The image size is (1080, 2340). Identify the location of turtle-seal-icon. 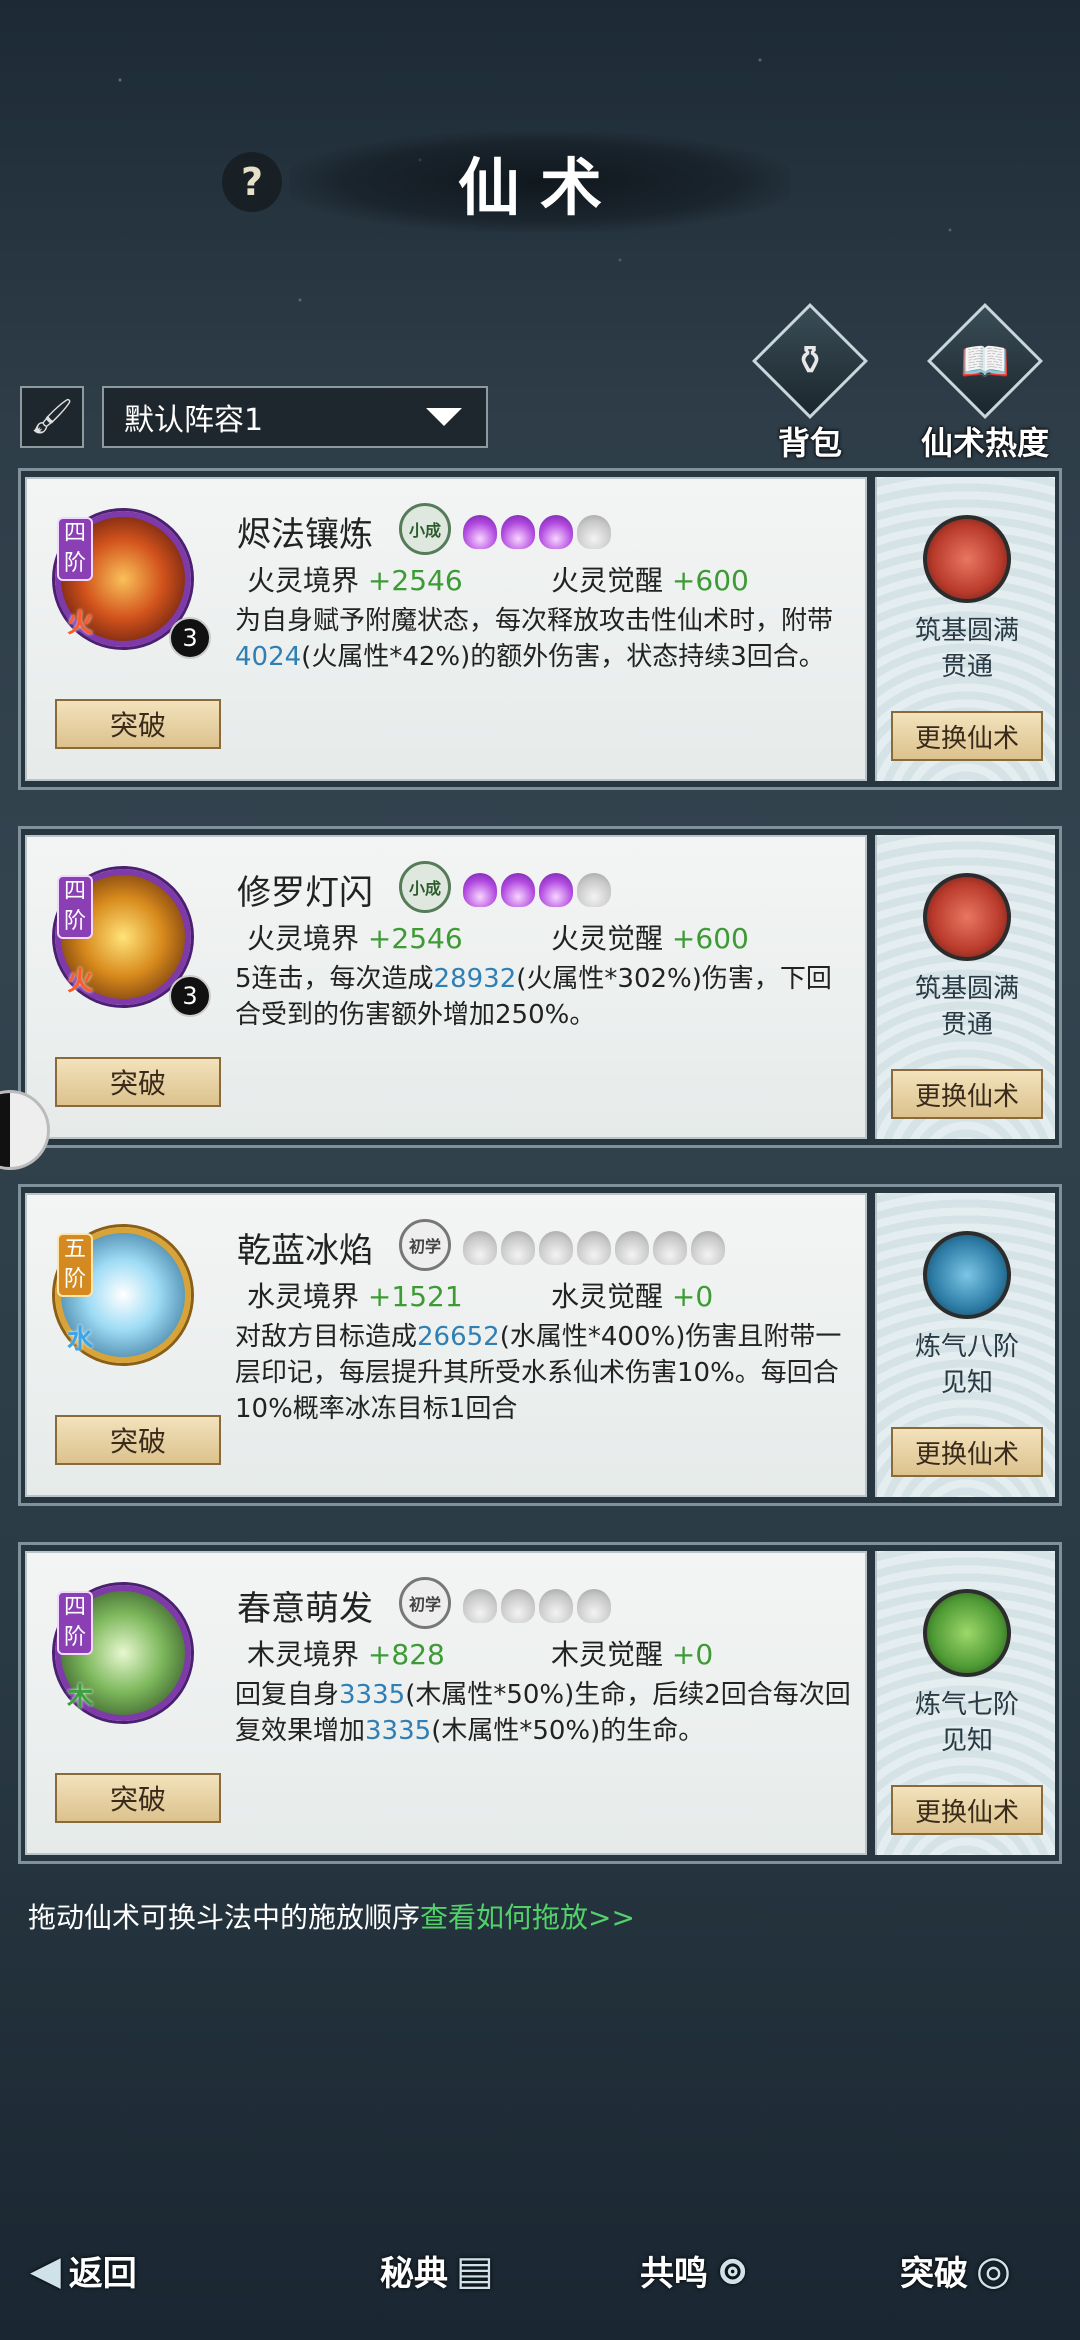
(967, 1275).